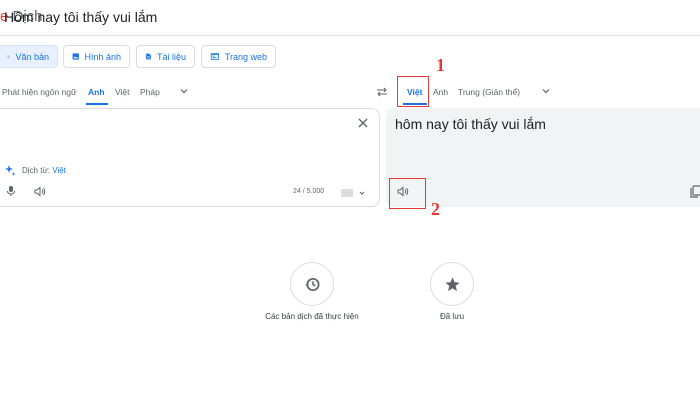 The width and height of the screenshot is (700, 400). Describe the element at coordinates (245, 56) in the screenshot. I see `tab-websites-label: Trang web` at that location.